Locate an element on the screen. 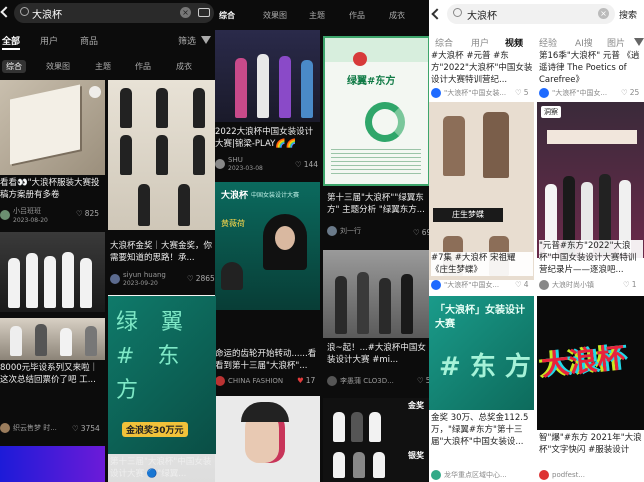  card-image-runway-stage is located at coordinates (267, 76).